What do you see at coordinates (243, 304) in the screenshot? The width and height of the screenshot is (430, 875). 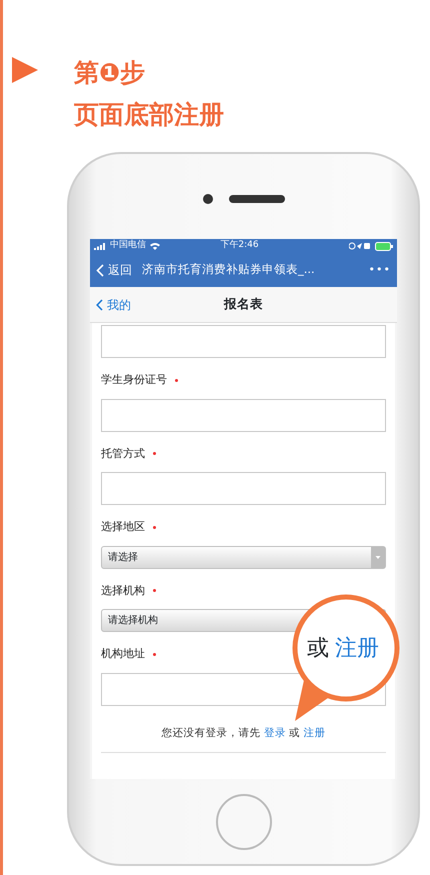 I see `page-title: 报名表` at bounding box center [243, 304].